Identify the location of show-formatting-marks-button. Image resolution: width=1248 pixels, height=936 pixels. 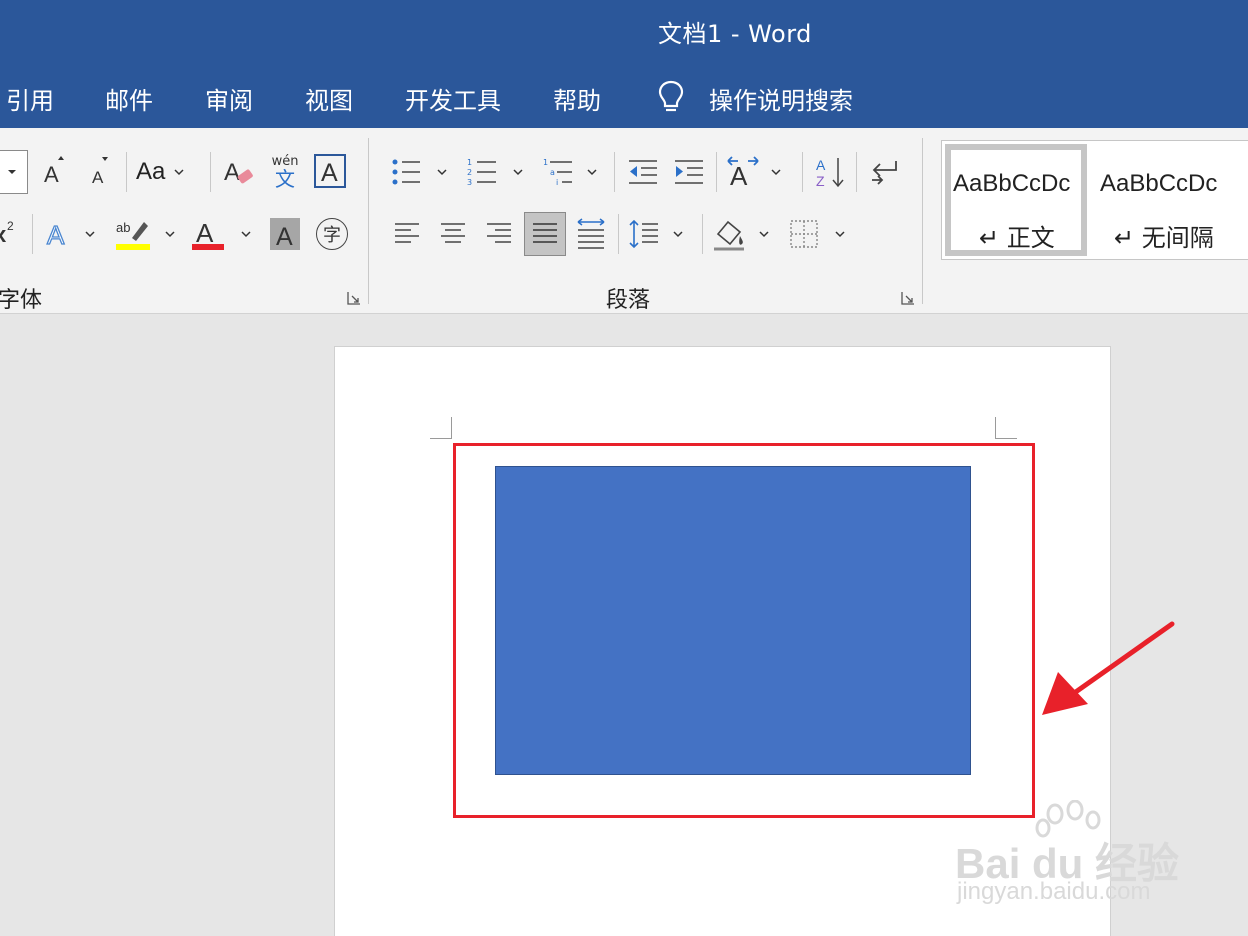
(884, 172).